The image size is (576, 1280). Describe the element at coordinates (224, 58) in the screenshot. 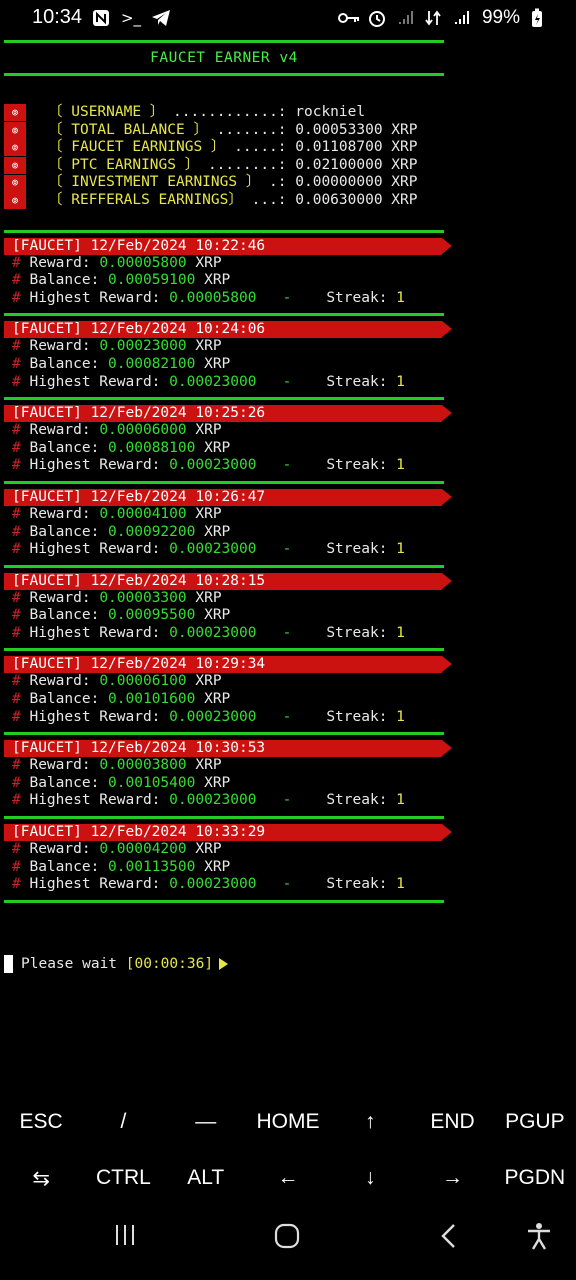

I see `app-title: FAUCET EARNER v4` at that location.